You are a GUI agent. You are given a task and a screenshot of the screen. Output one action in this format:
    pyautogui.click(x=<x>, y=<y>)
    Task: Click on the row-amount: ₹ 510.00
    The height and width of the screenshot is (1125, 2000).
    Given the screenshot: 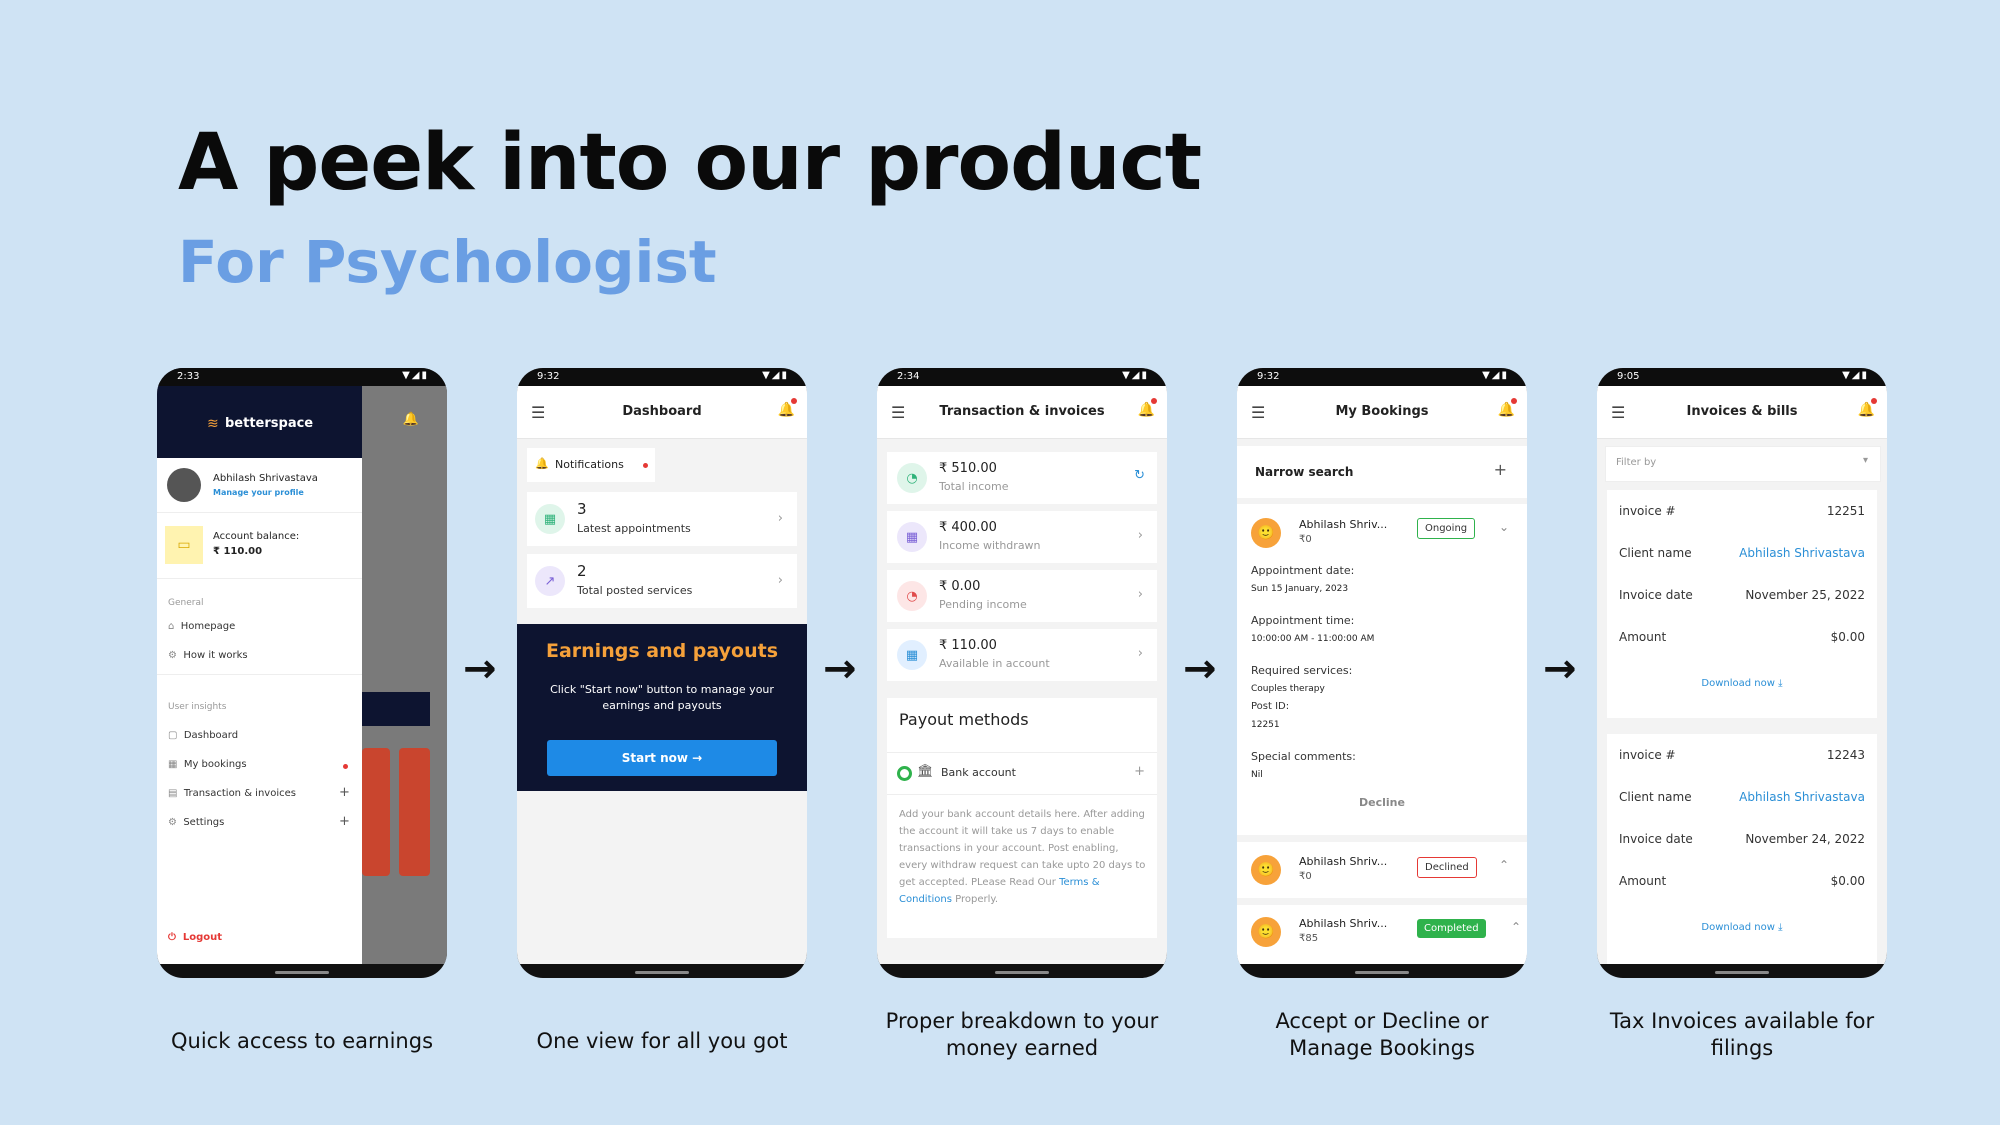 What is the action you would take?
    pyautogui.click(x=968, y=468)
    